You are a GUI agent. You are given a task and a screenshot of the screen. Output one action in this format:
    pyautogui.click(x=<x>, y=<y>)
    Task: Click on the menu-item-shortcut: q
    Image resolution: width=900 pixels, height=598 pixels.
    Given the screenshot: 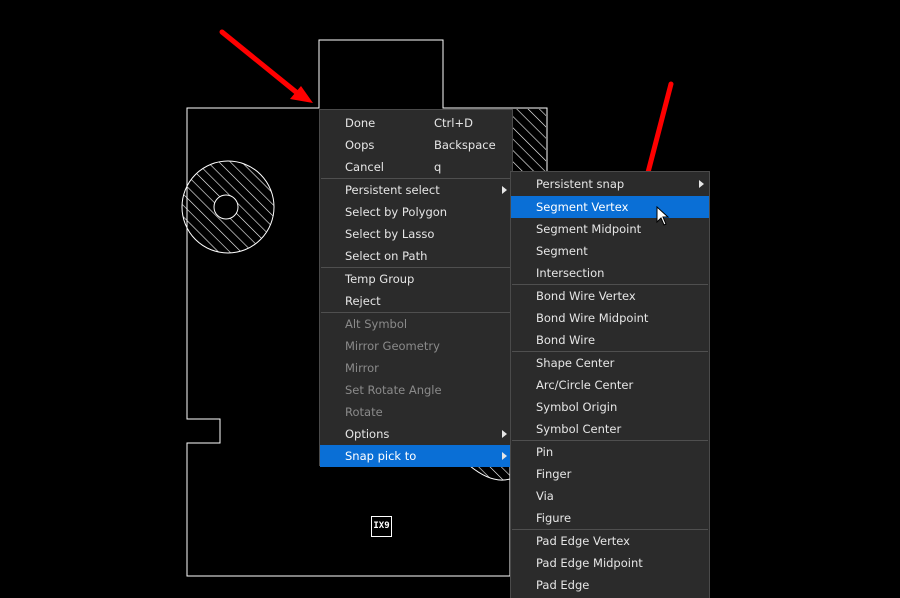 What is the action you would take?
    pyautogui.click(x=438, y=167)
    